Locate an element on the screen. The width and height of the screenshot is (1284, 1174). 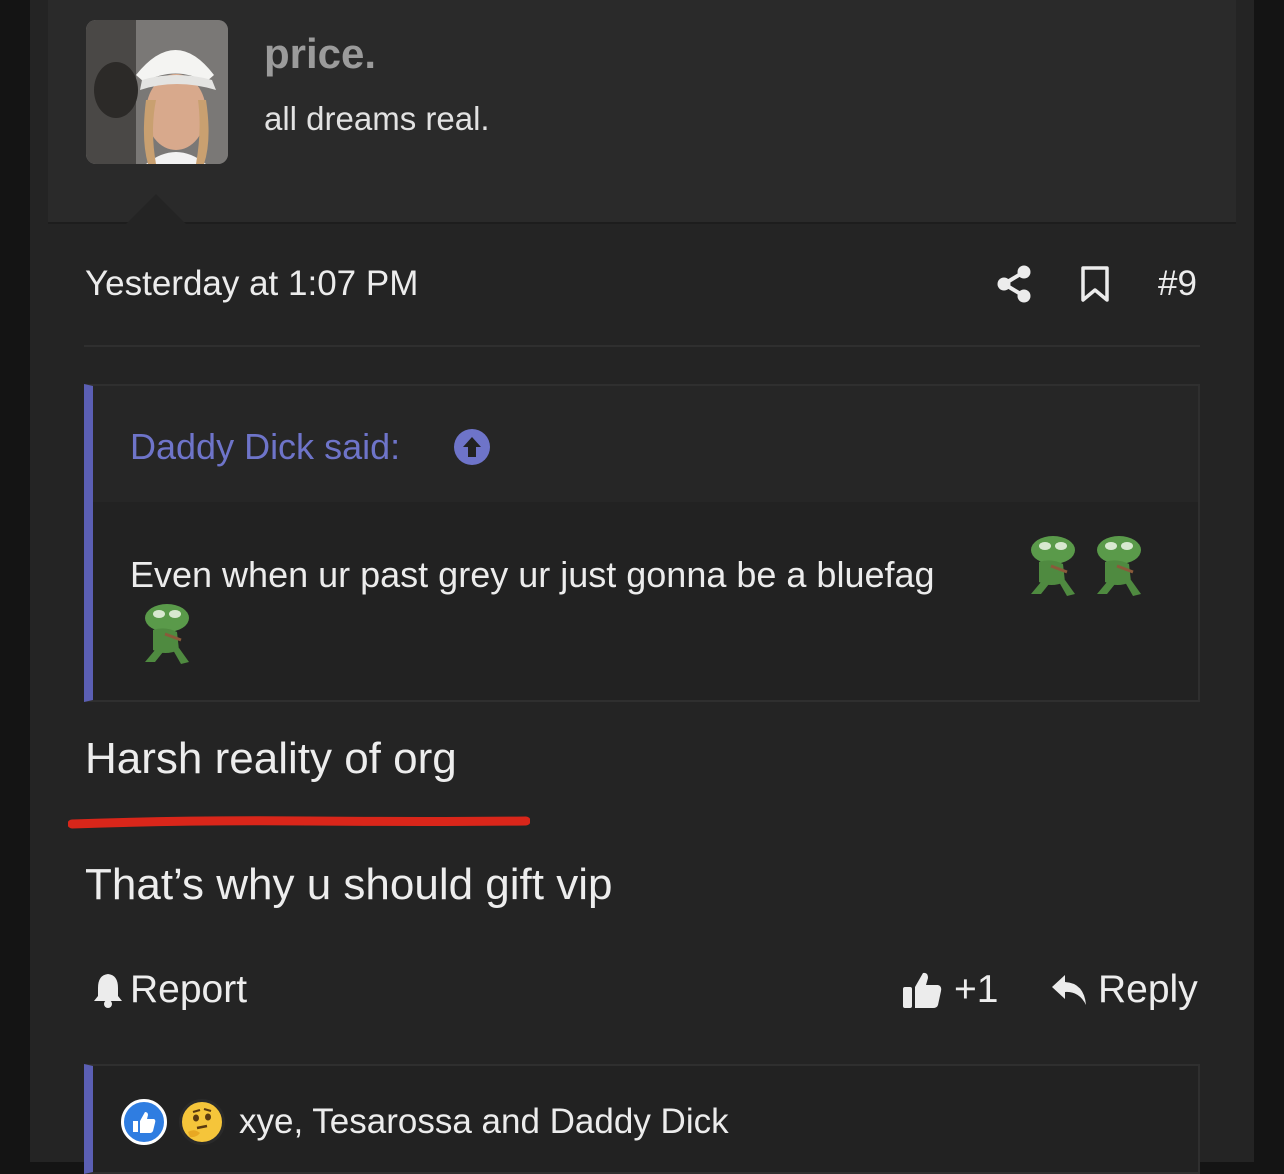
like-count: +1 is located at coordinates (976, 989).